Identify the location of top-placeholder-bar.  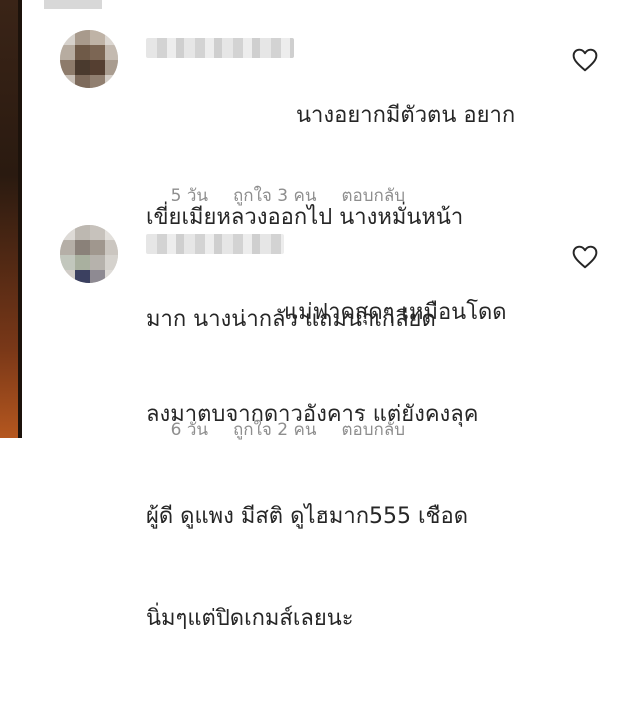
(73, 4).